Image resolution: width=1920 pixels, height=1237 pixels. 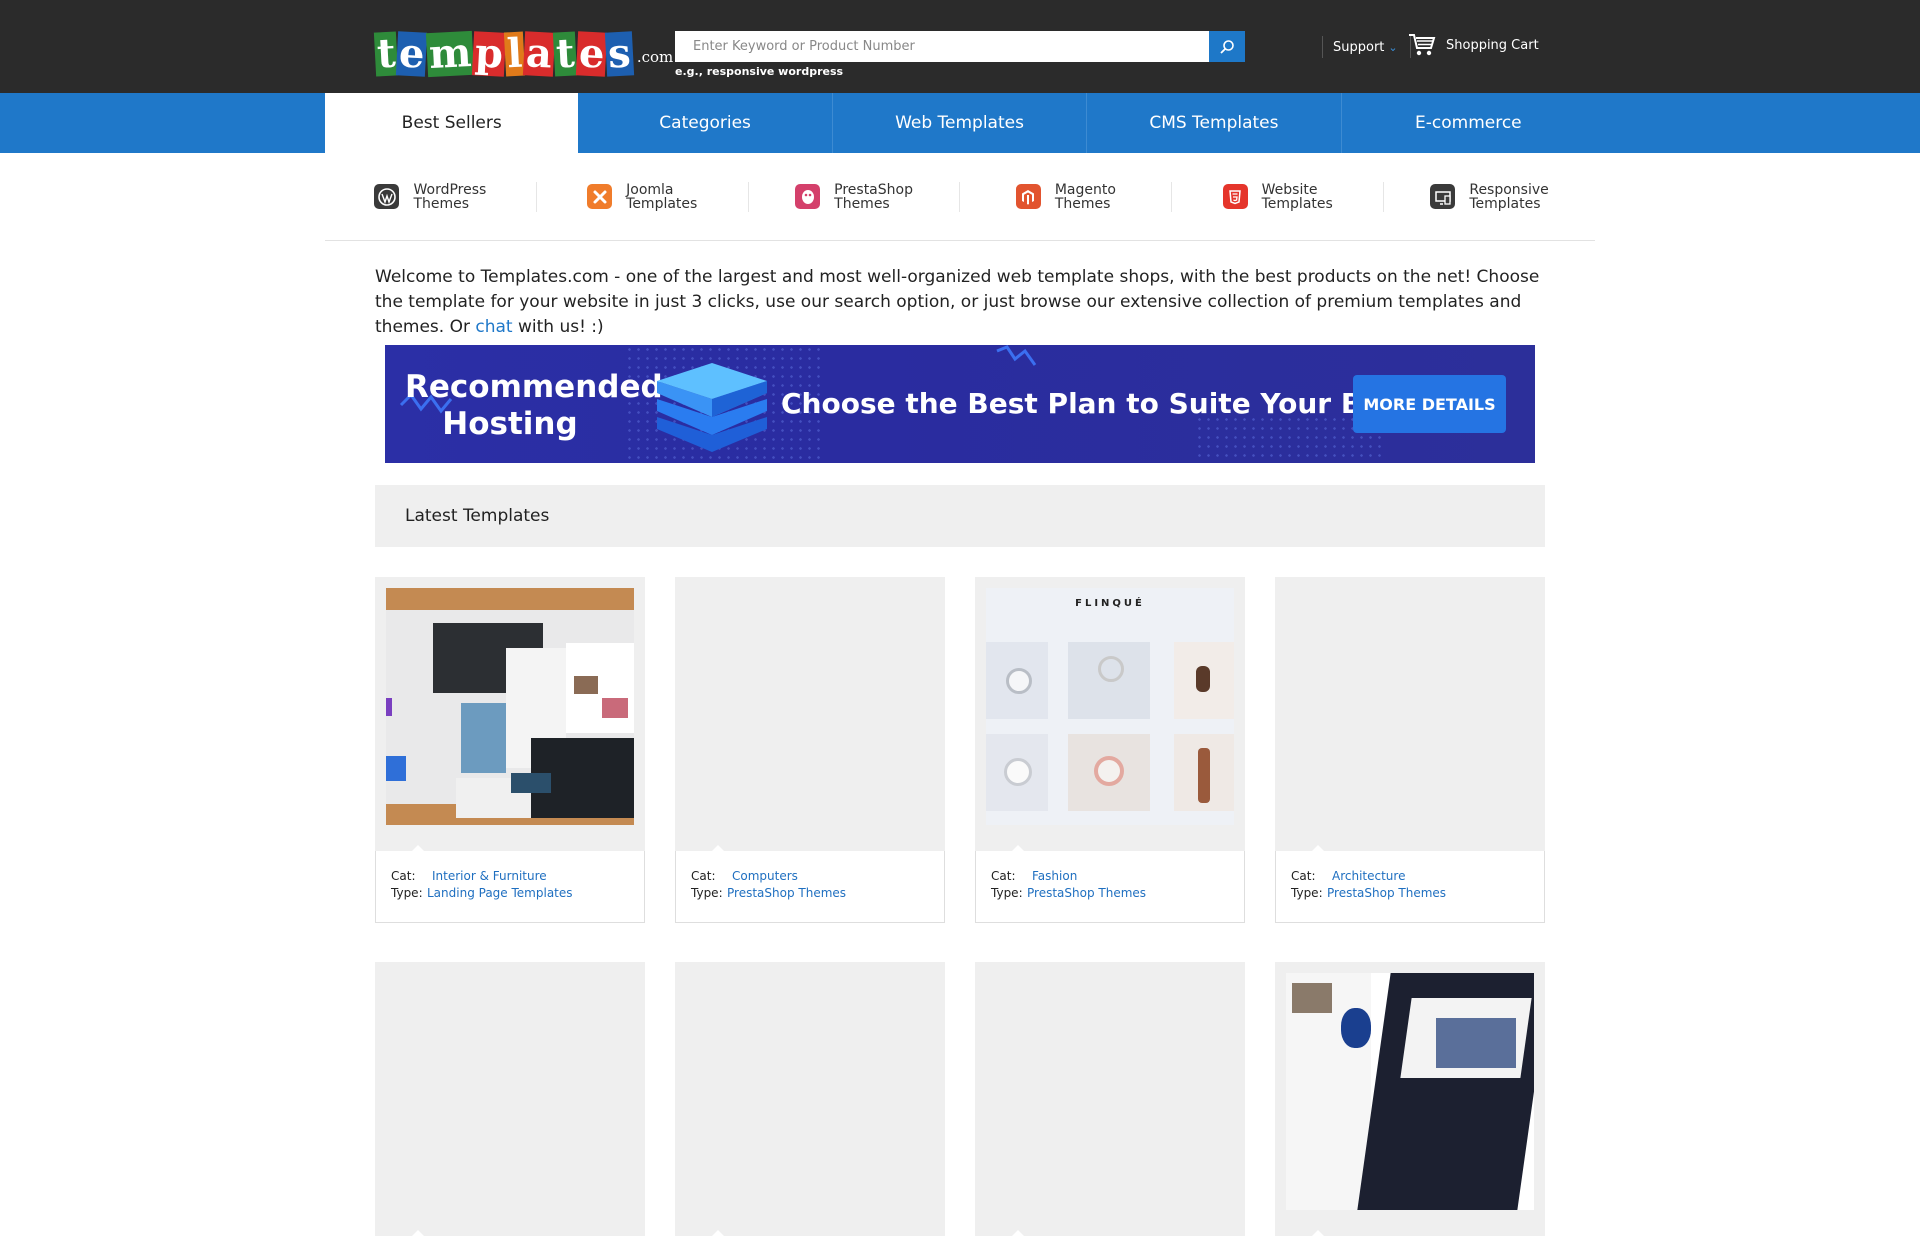 I want to click on logo-letter: s, so click(x=619, y=53).